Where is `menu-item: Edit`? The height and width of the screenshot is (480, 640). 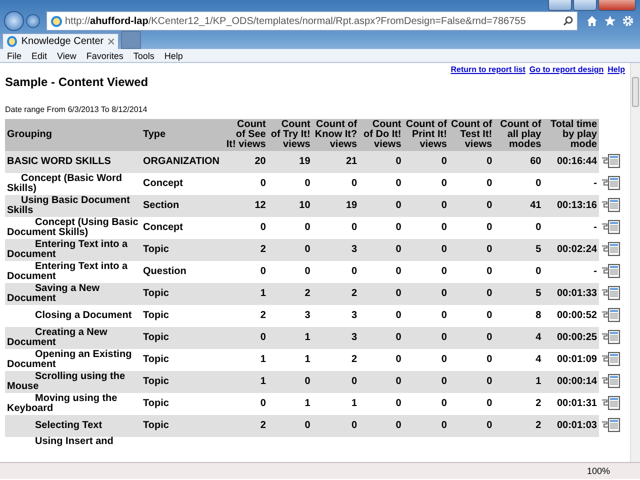
menu-item: Edit is located at coordinates (39, 55).